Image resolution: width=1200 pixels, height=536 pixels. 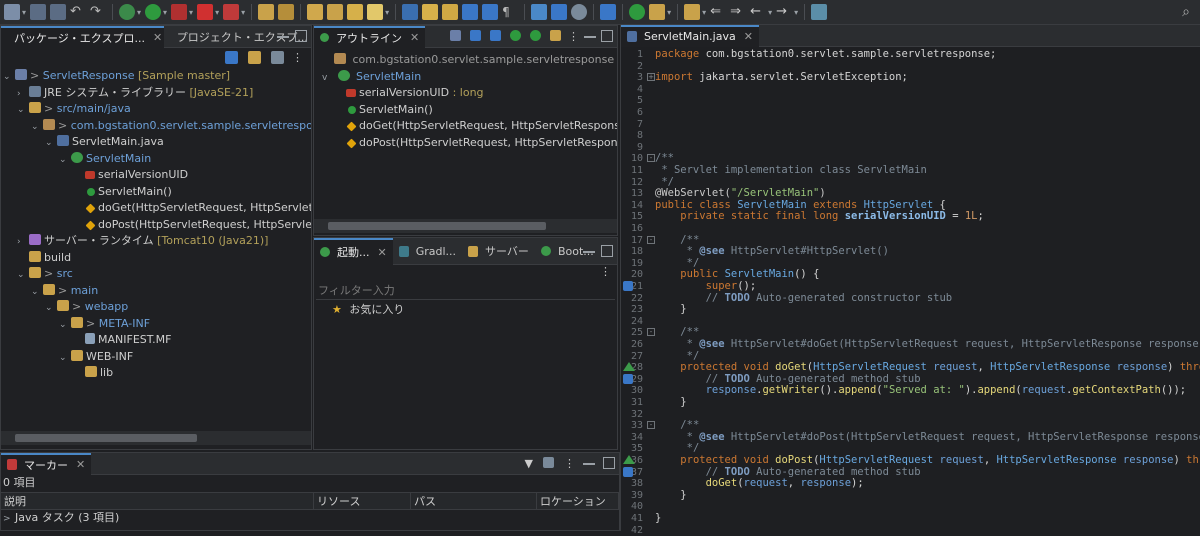 What do you see at coordinates (410, 12) in the screenshot?
I see `pin-icon` at bounding box center [410, 12].